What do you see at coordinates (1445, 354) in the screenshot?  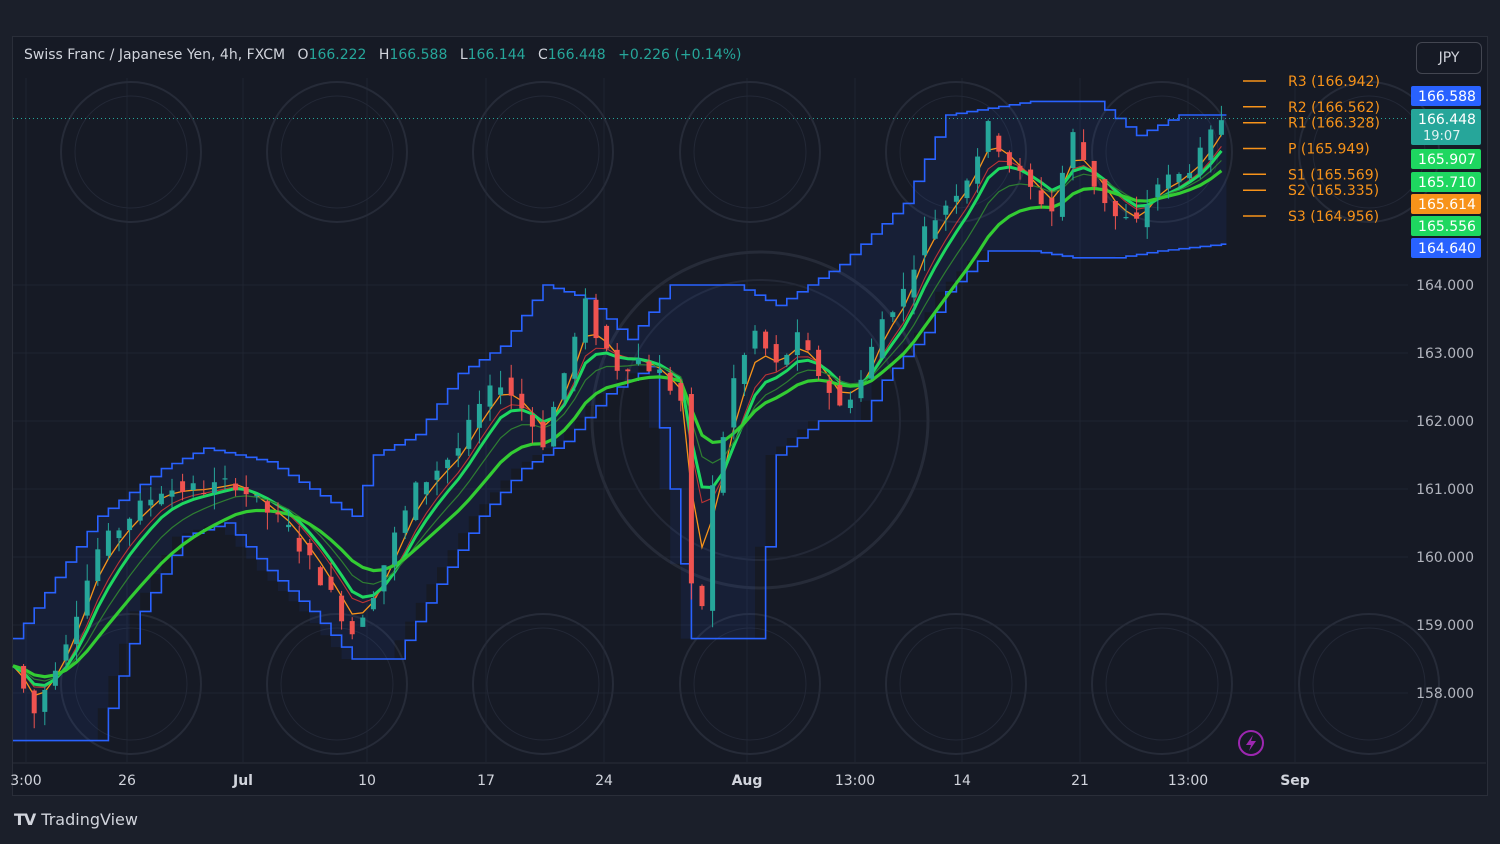 I see `y-tick-label: 163.000` at bounding box center [1445, 354].